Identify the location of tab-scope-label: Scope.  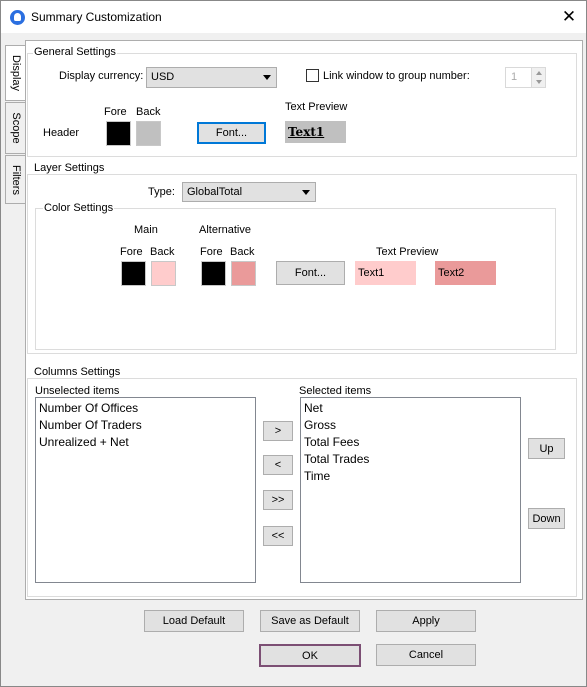
(15, 128).